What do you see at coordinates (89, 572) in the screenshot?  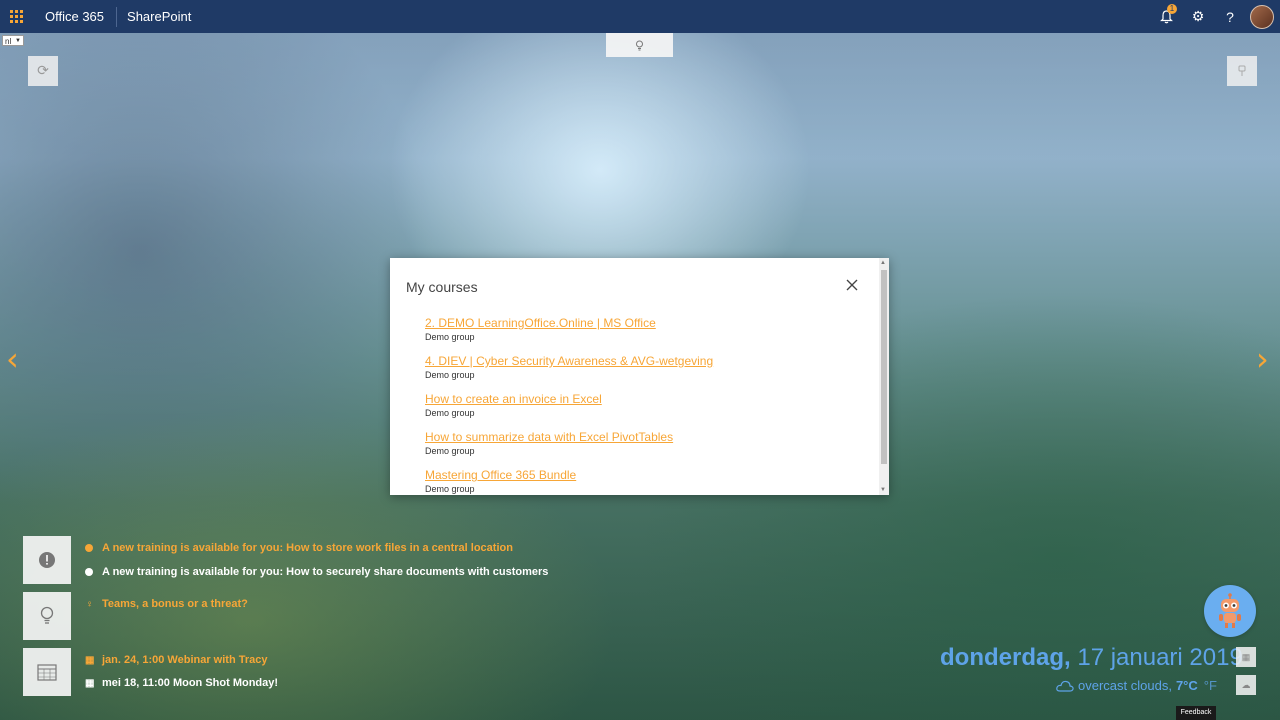 I see `read-dot-icon` at bounding box center [89, 572].